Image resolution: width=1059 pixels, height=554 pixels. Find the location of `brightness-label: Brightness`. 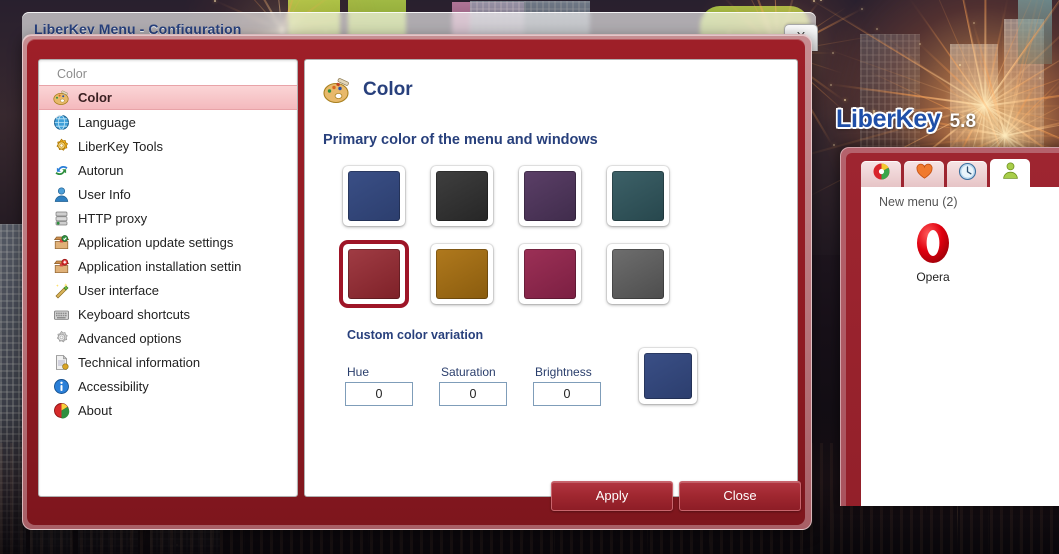

brightness-label: Brightness is located at coordinates (563, 372).